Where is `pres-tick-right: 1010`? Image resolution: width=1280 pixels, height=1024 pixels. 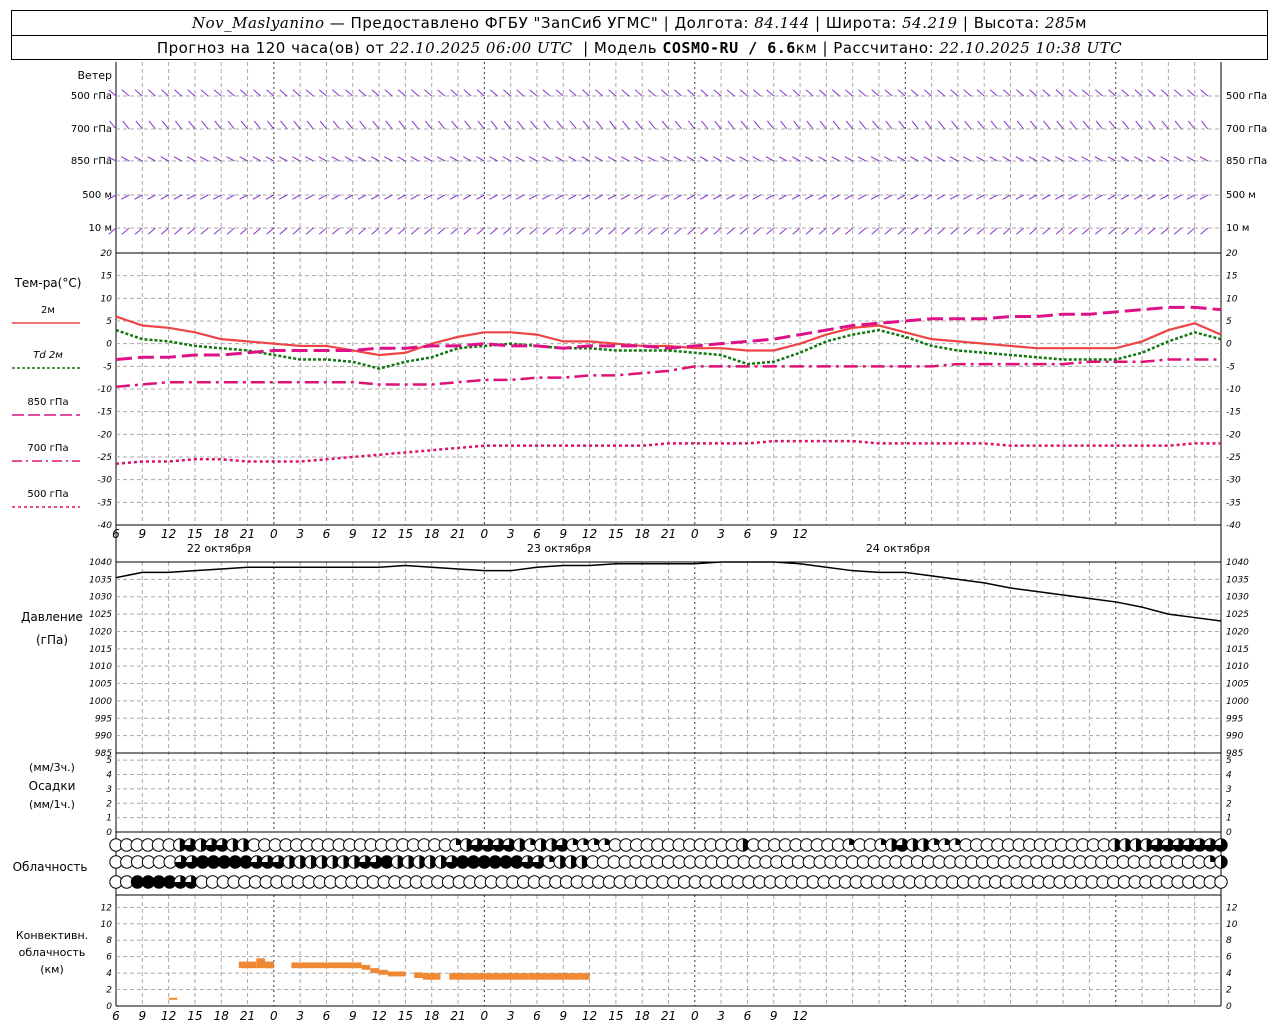 pres-tick-right: 1010 is located at coordinates (1237, 667).